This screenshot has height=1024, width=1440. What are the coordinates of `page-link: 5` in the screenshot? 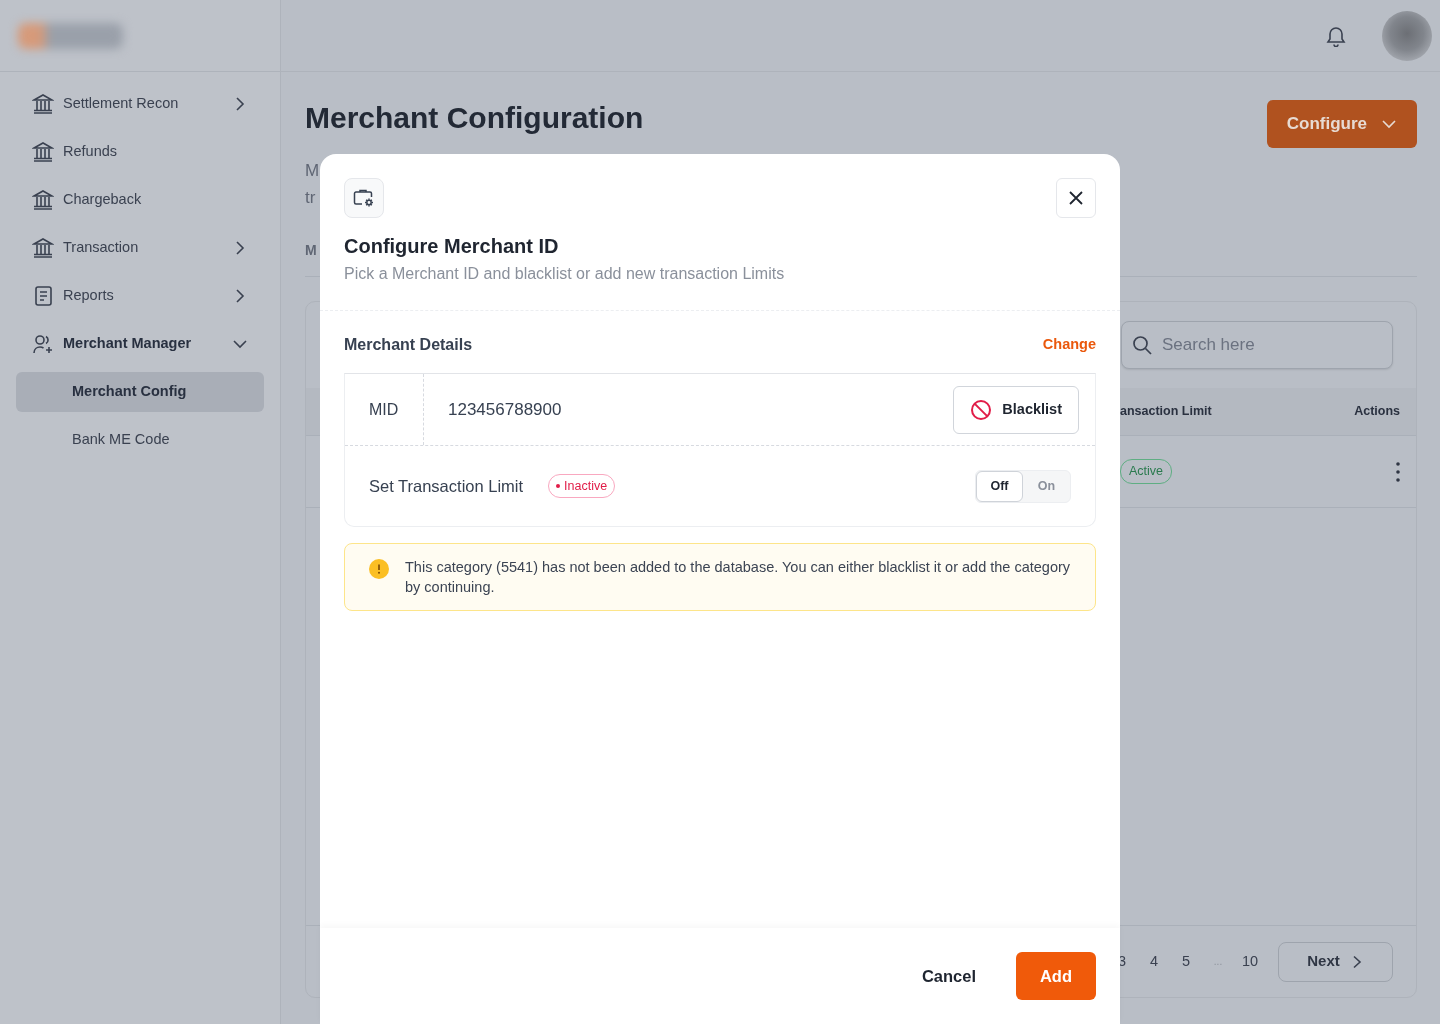 It's located at (1186, 961).